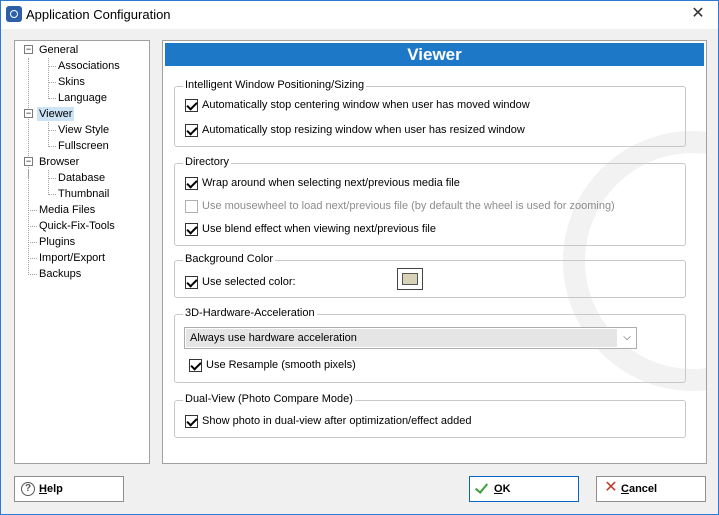 The height and width of the screenshot is (515, 719). Describe the element at coordinates (625, 489) in the screenshot. I see `cancel-access-key: C` at that location.